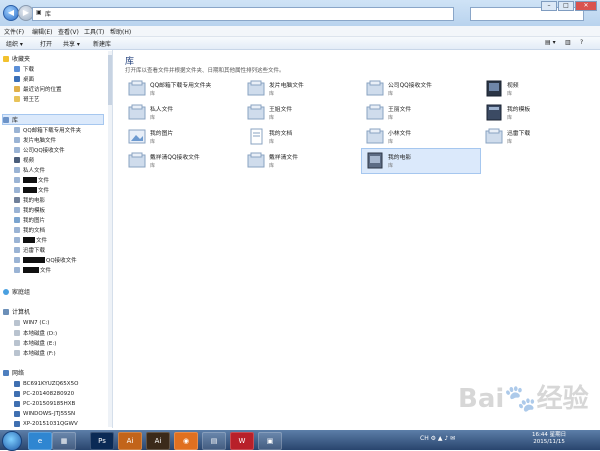 The height and width of the screenshot is (451, 600). Describe the element at coordinates (421, 137) in the screenshot. I see `library-tile: 小林文件库` at that location.